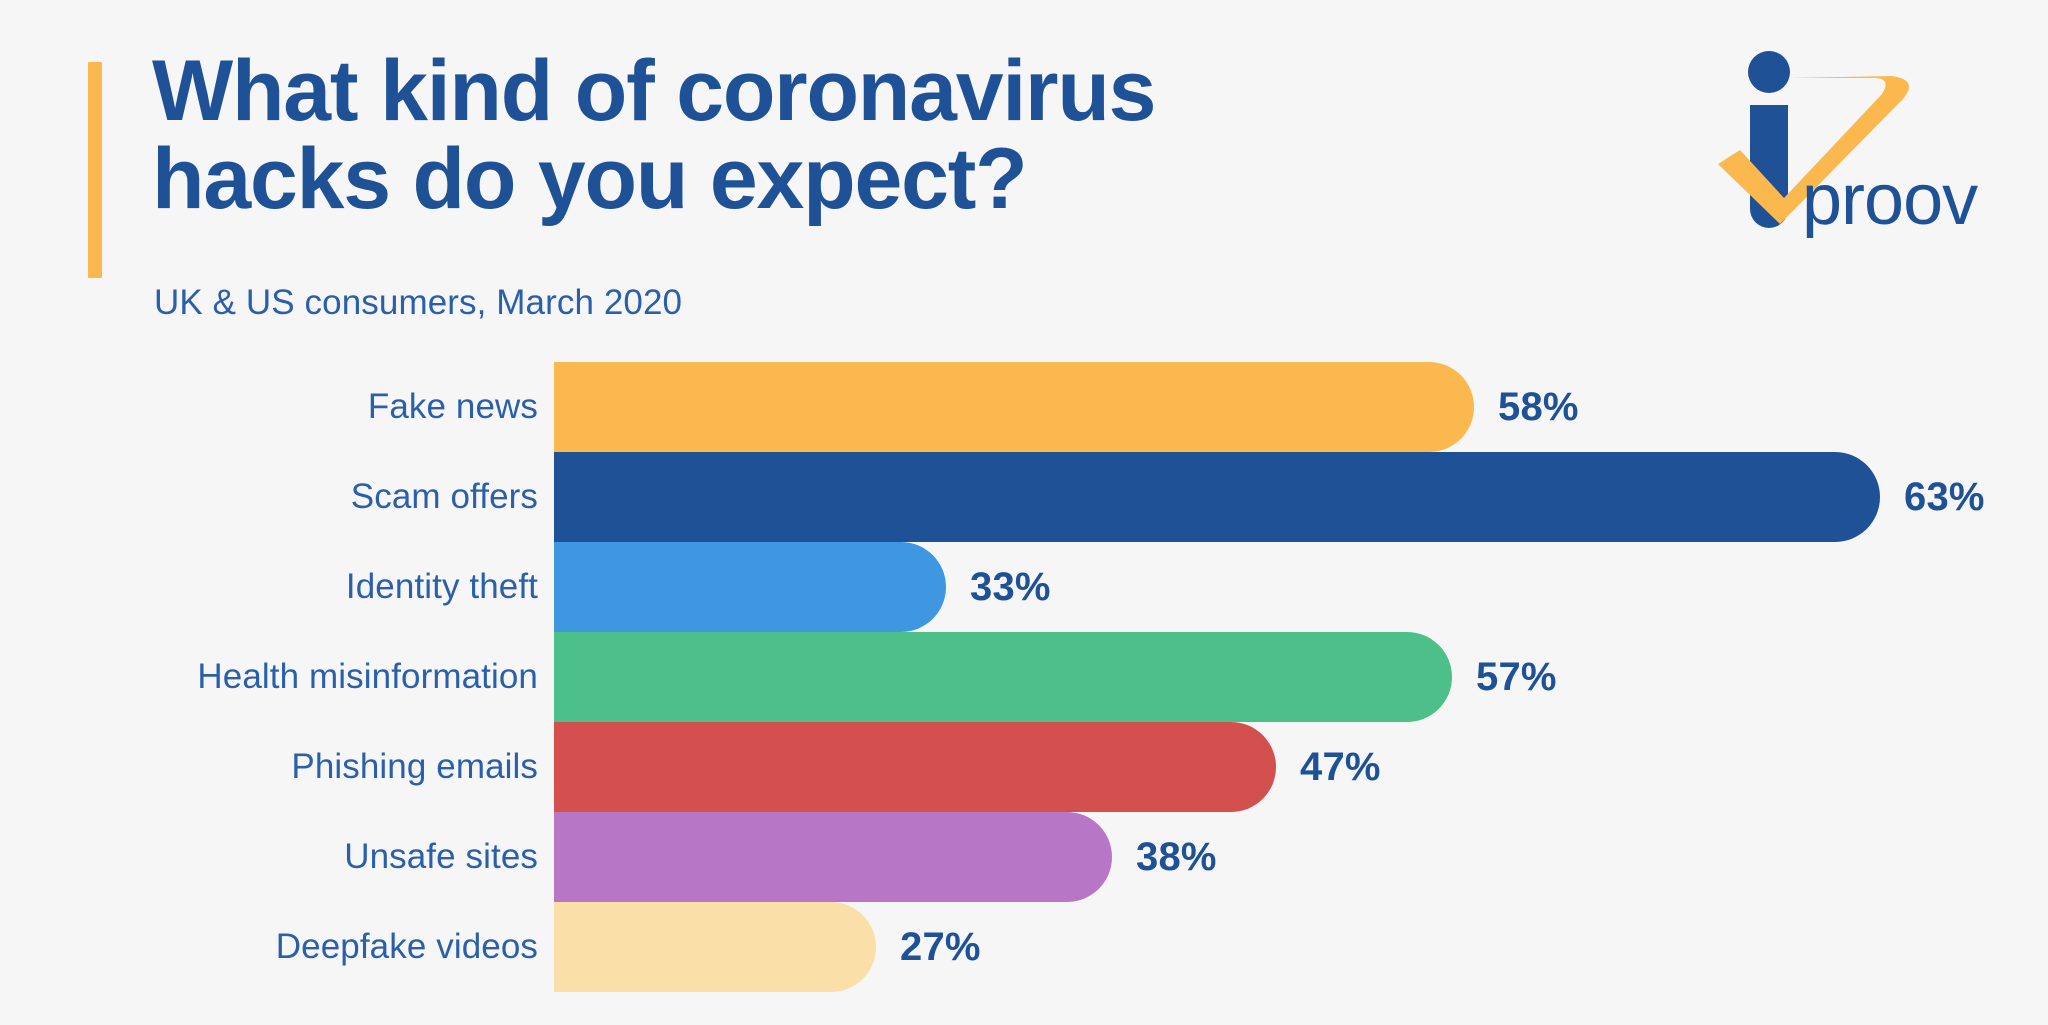 This screenshot has width=2048, height=1025. Describe the element at coordinates (1301, 947) in the screenshot. I see `bar-track: 27%` at that location.